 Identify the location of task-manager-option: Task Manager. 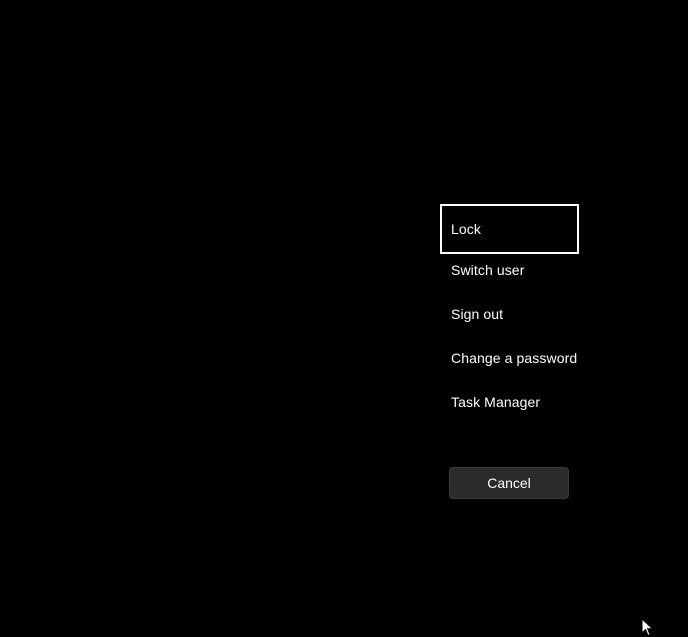
(509, 402).